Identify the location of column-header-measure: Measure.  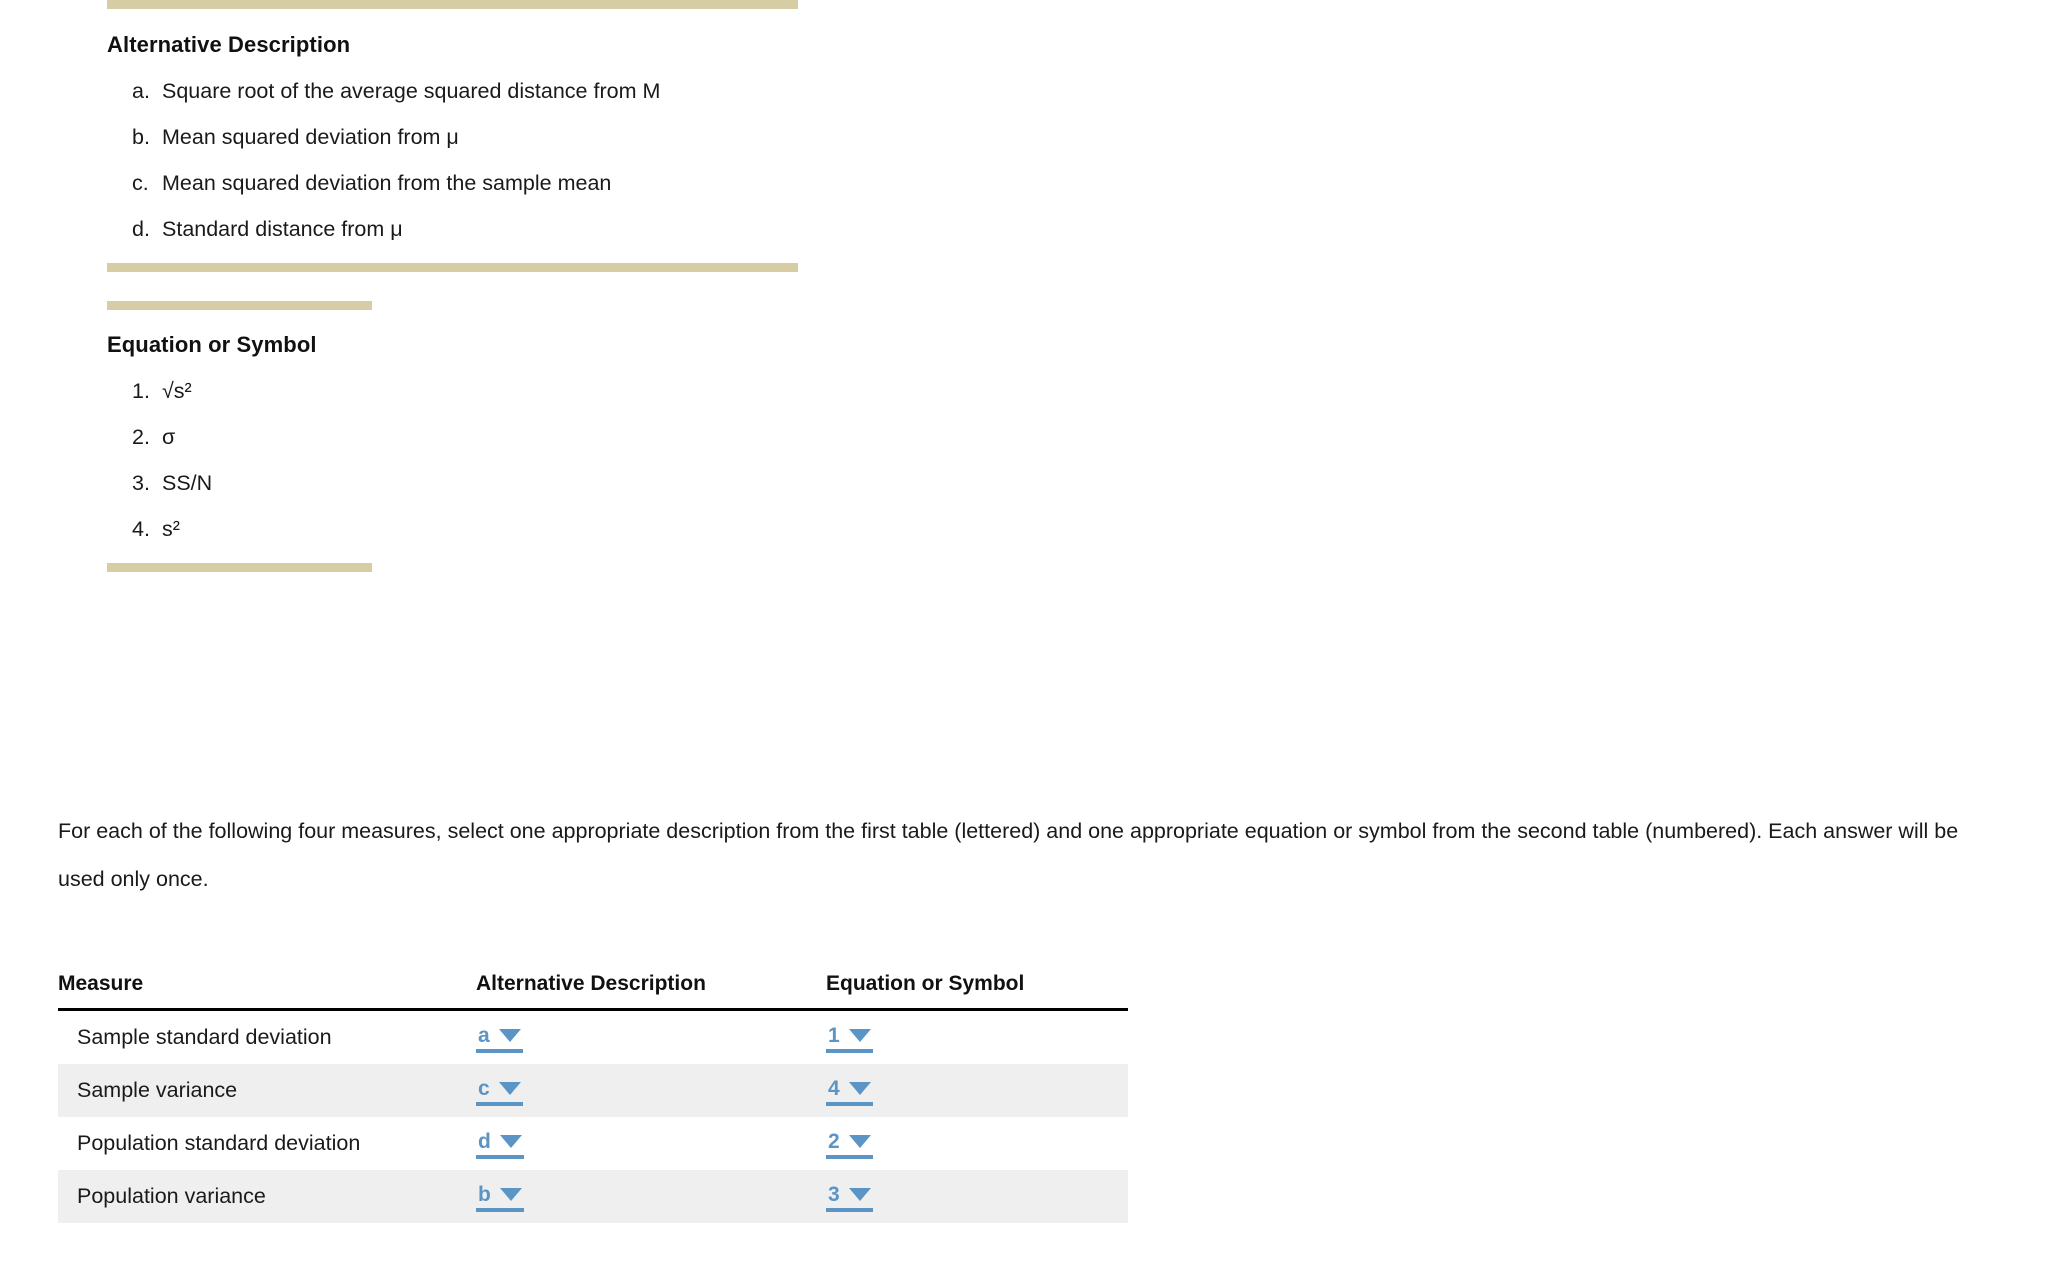
(267, 991).